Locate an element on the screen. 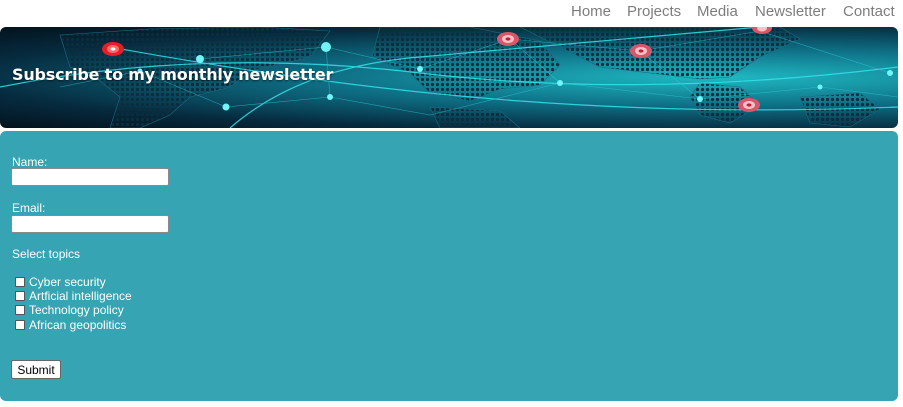 Image resolution: width=903 pixels, height=407 pixels. top-nav: Home Projects Media Newsletter Contact is located at coordinates (451, 12).